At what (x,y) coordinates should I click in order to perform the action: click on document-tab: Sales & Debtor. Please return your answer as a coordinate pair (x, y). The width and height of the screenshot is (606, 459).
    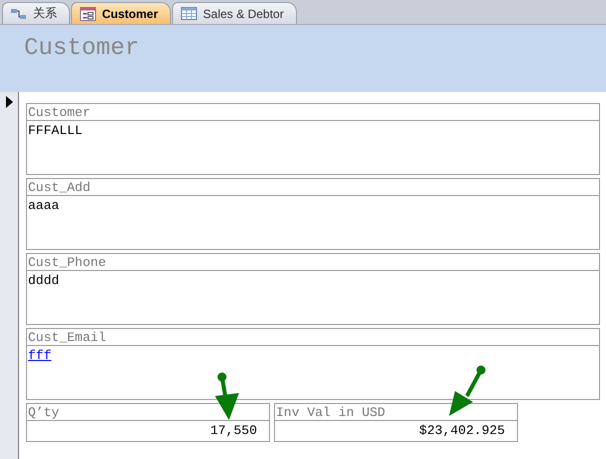
    Looking at the image, I should click on (234, 13).